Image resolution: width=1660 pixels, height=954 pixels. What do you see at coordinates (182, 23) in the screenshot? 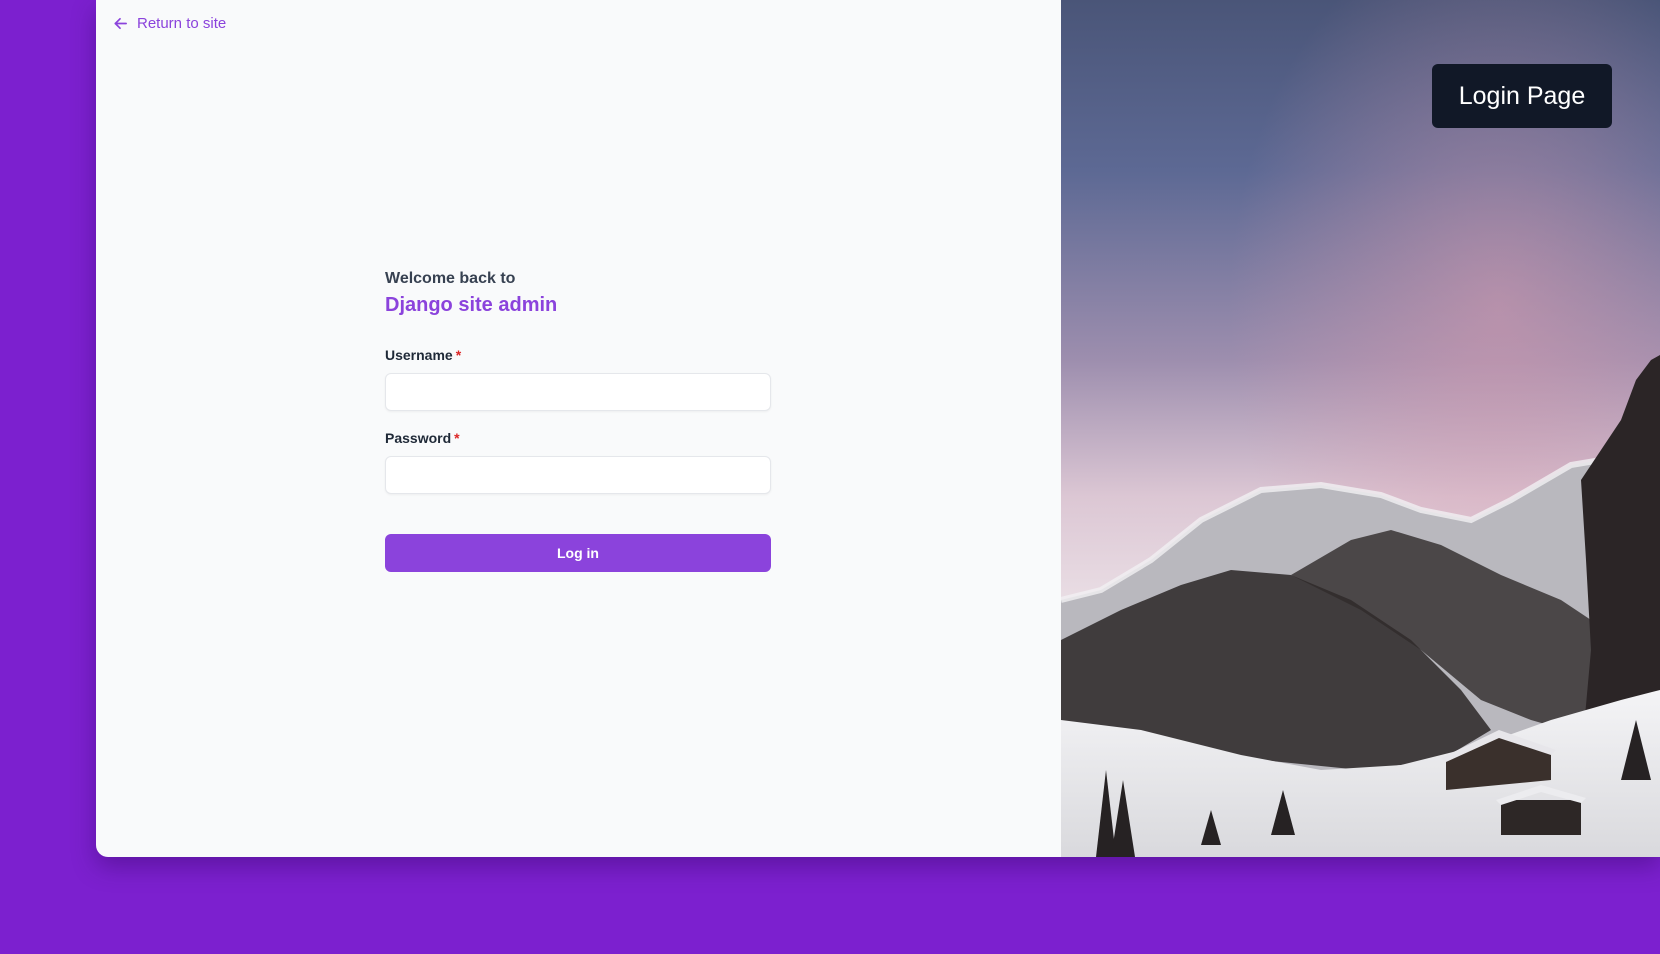
I see `return-to-site-label: Return to site` at bounding box center [182, 23].